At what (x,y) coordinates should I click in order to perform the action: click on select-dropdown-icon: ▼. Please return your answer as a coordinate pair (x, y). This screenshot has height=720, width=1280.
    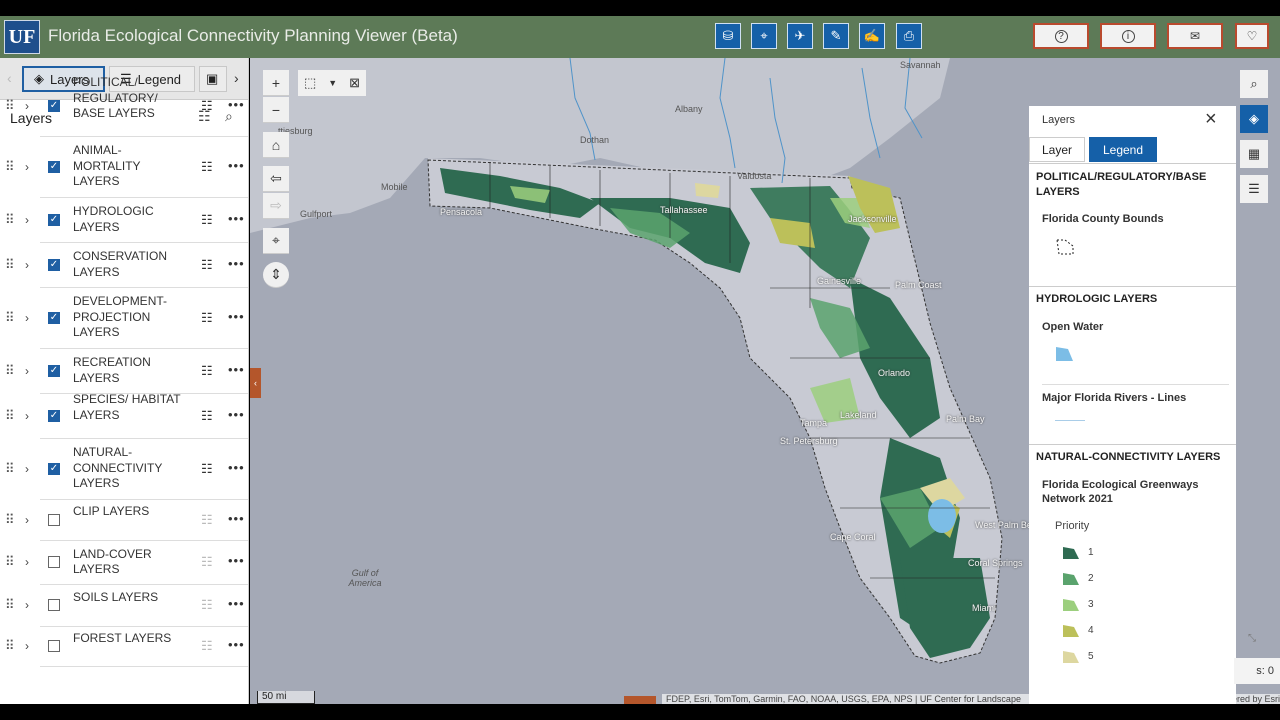
    Looking at the image, I should click on (332, 83).